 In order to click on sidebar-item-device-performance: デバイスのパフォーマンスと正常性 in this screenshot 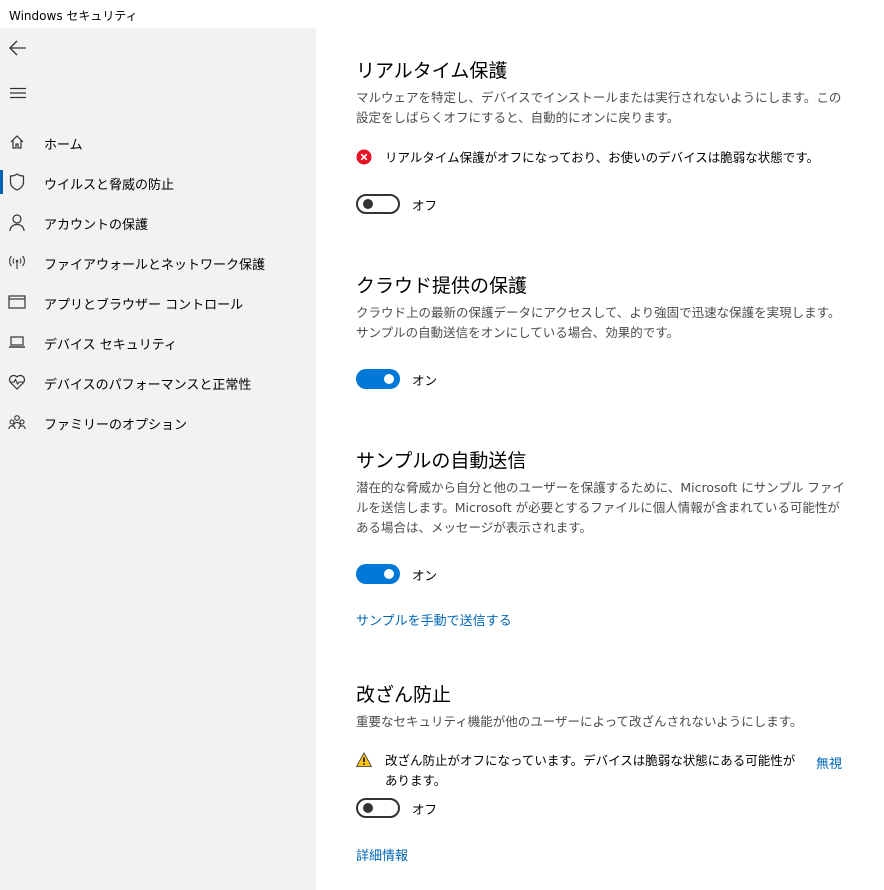, I will do `click(158, 382)`.